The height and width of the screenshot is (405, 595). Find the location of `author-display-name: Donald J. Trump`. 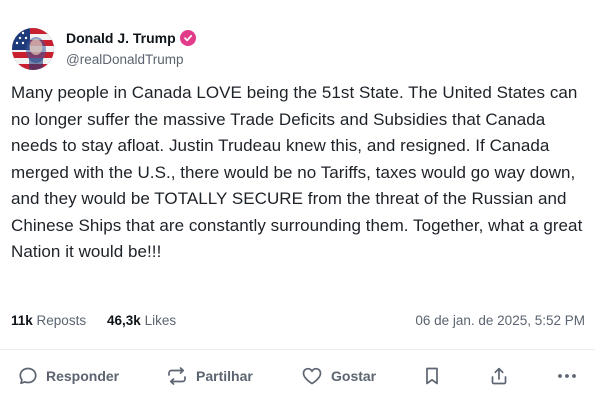

author-display-name: Donald J. Trump is located at coordinates (121, 38).